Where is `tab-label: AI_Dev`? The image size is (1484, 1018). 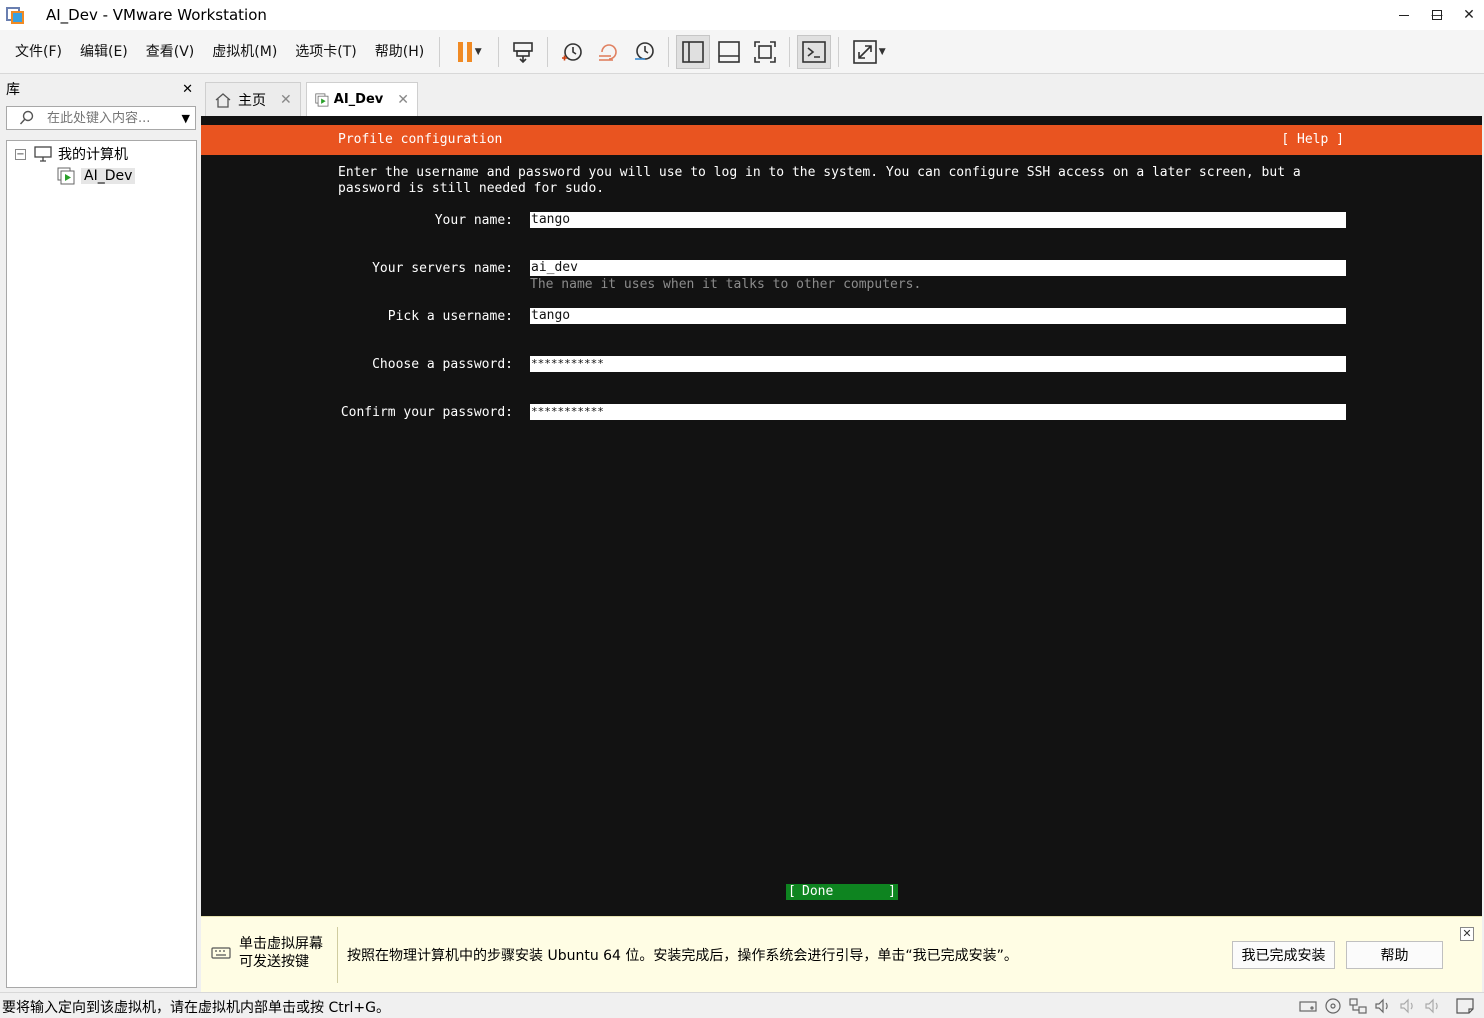 tab-label: AI_Dev is located at coordinates (358, 99).